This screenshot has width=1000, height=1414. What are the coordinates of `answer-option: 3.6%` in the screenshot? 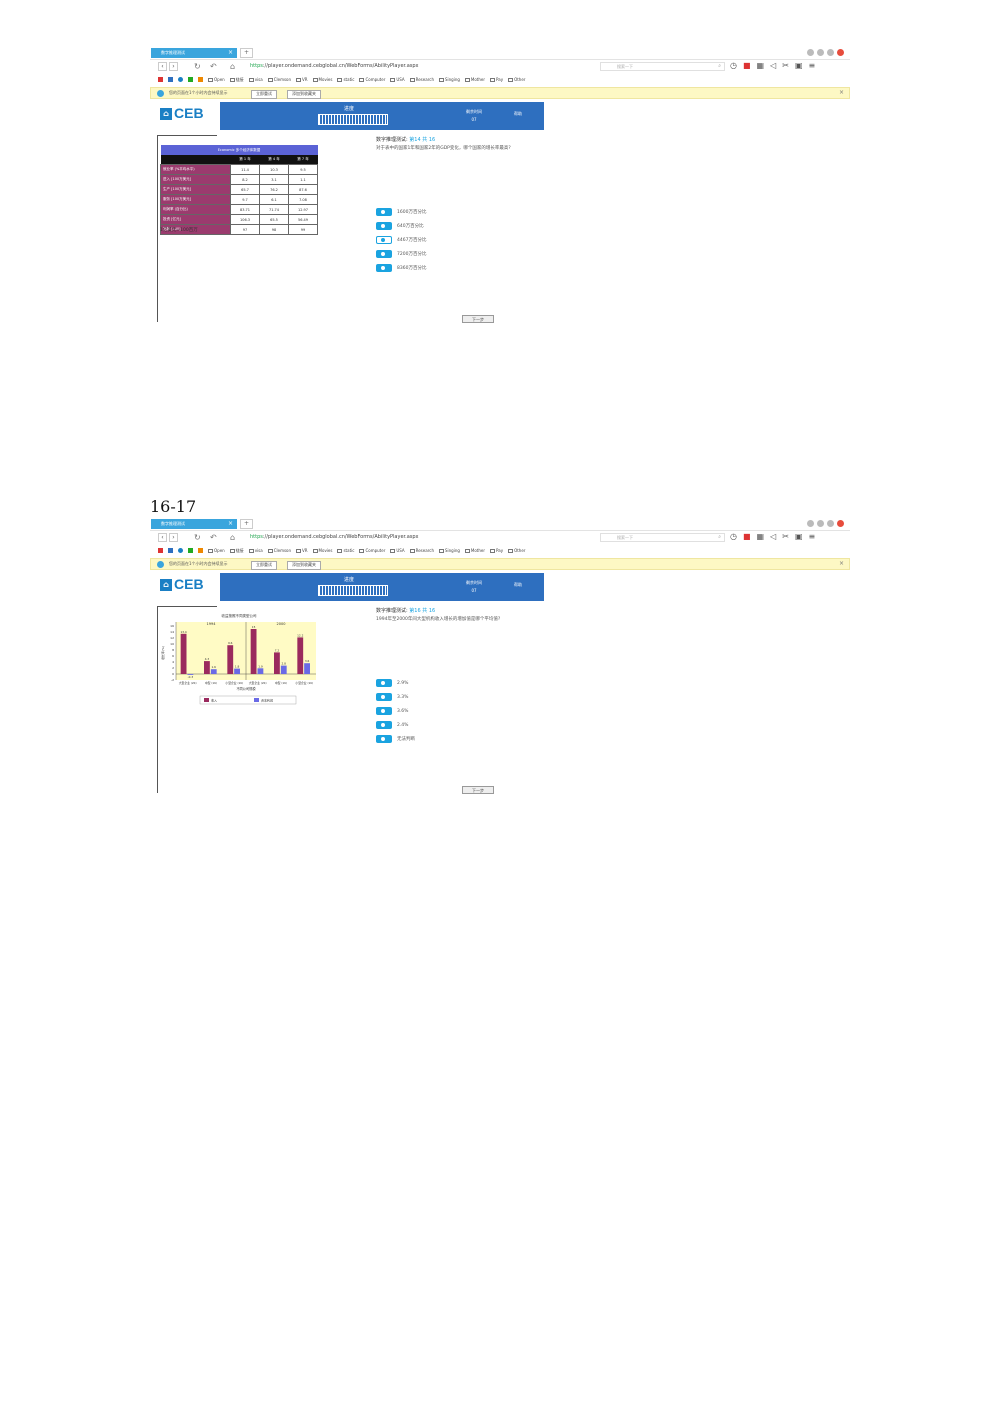 It's located at (395, 711).